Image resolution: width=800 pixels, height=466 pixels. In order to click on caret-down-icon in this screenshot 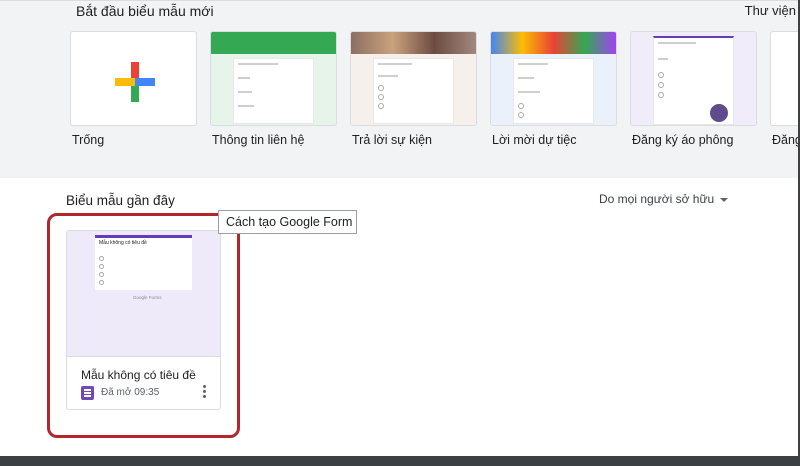, I will do `click(724, 199)`.